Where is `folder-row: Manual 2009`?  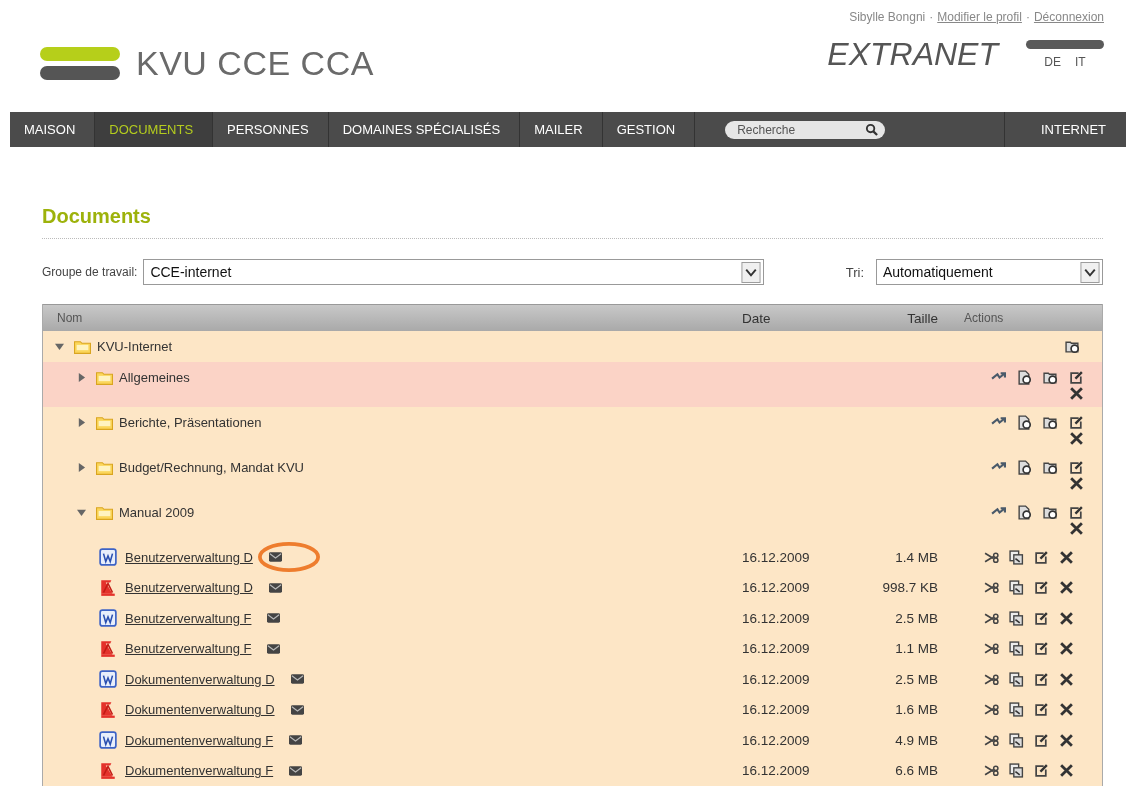 folder-row: Manual 2009 is located at coordinates (572, 519).